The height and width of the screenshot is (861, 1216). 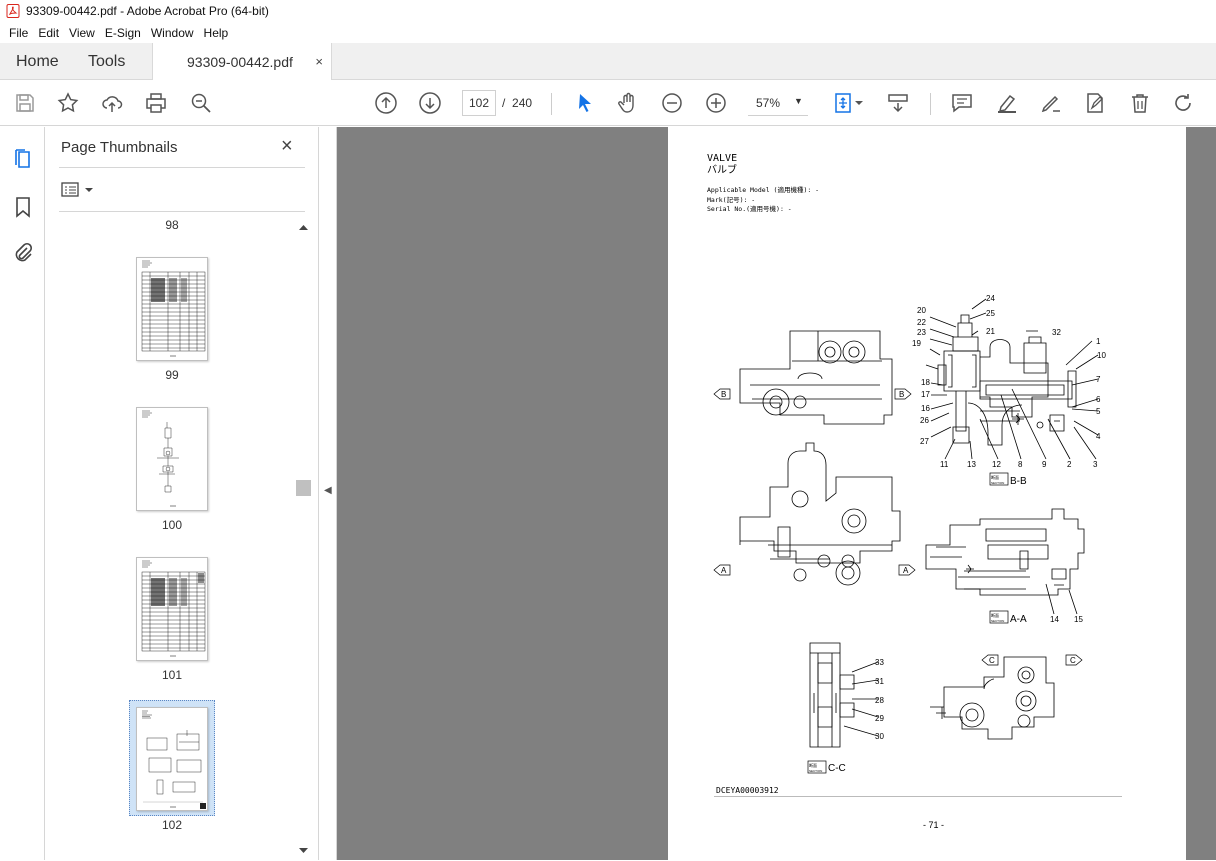 I want to click on page-thumbnails-icon, so click(x=23, y=159).